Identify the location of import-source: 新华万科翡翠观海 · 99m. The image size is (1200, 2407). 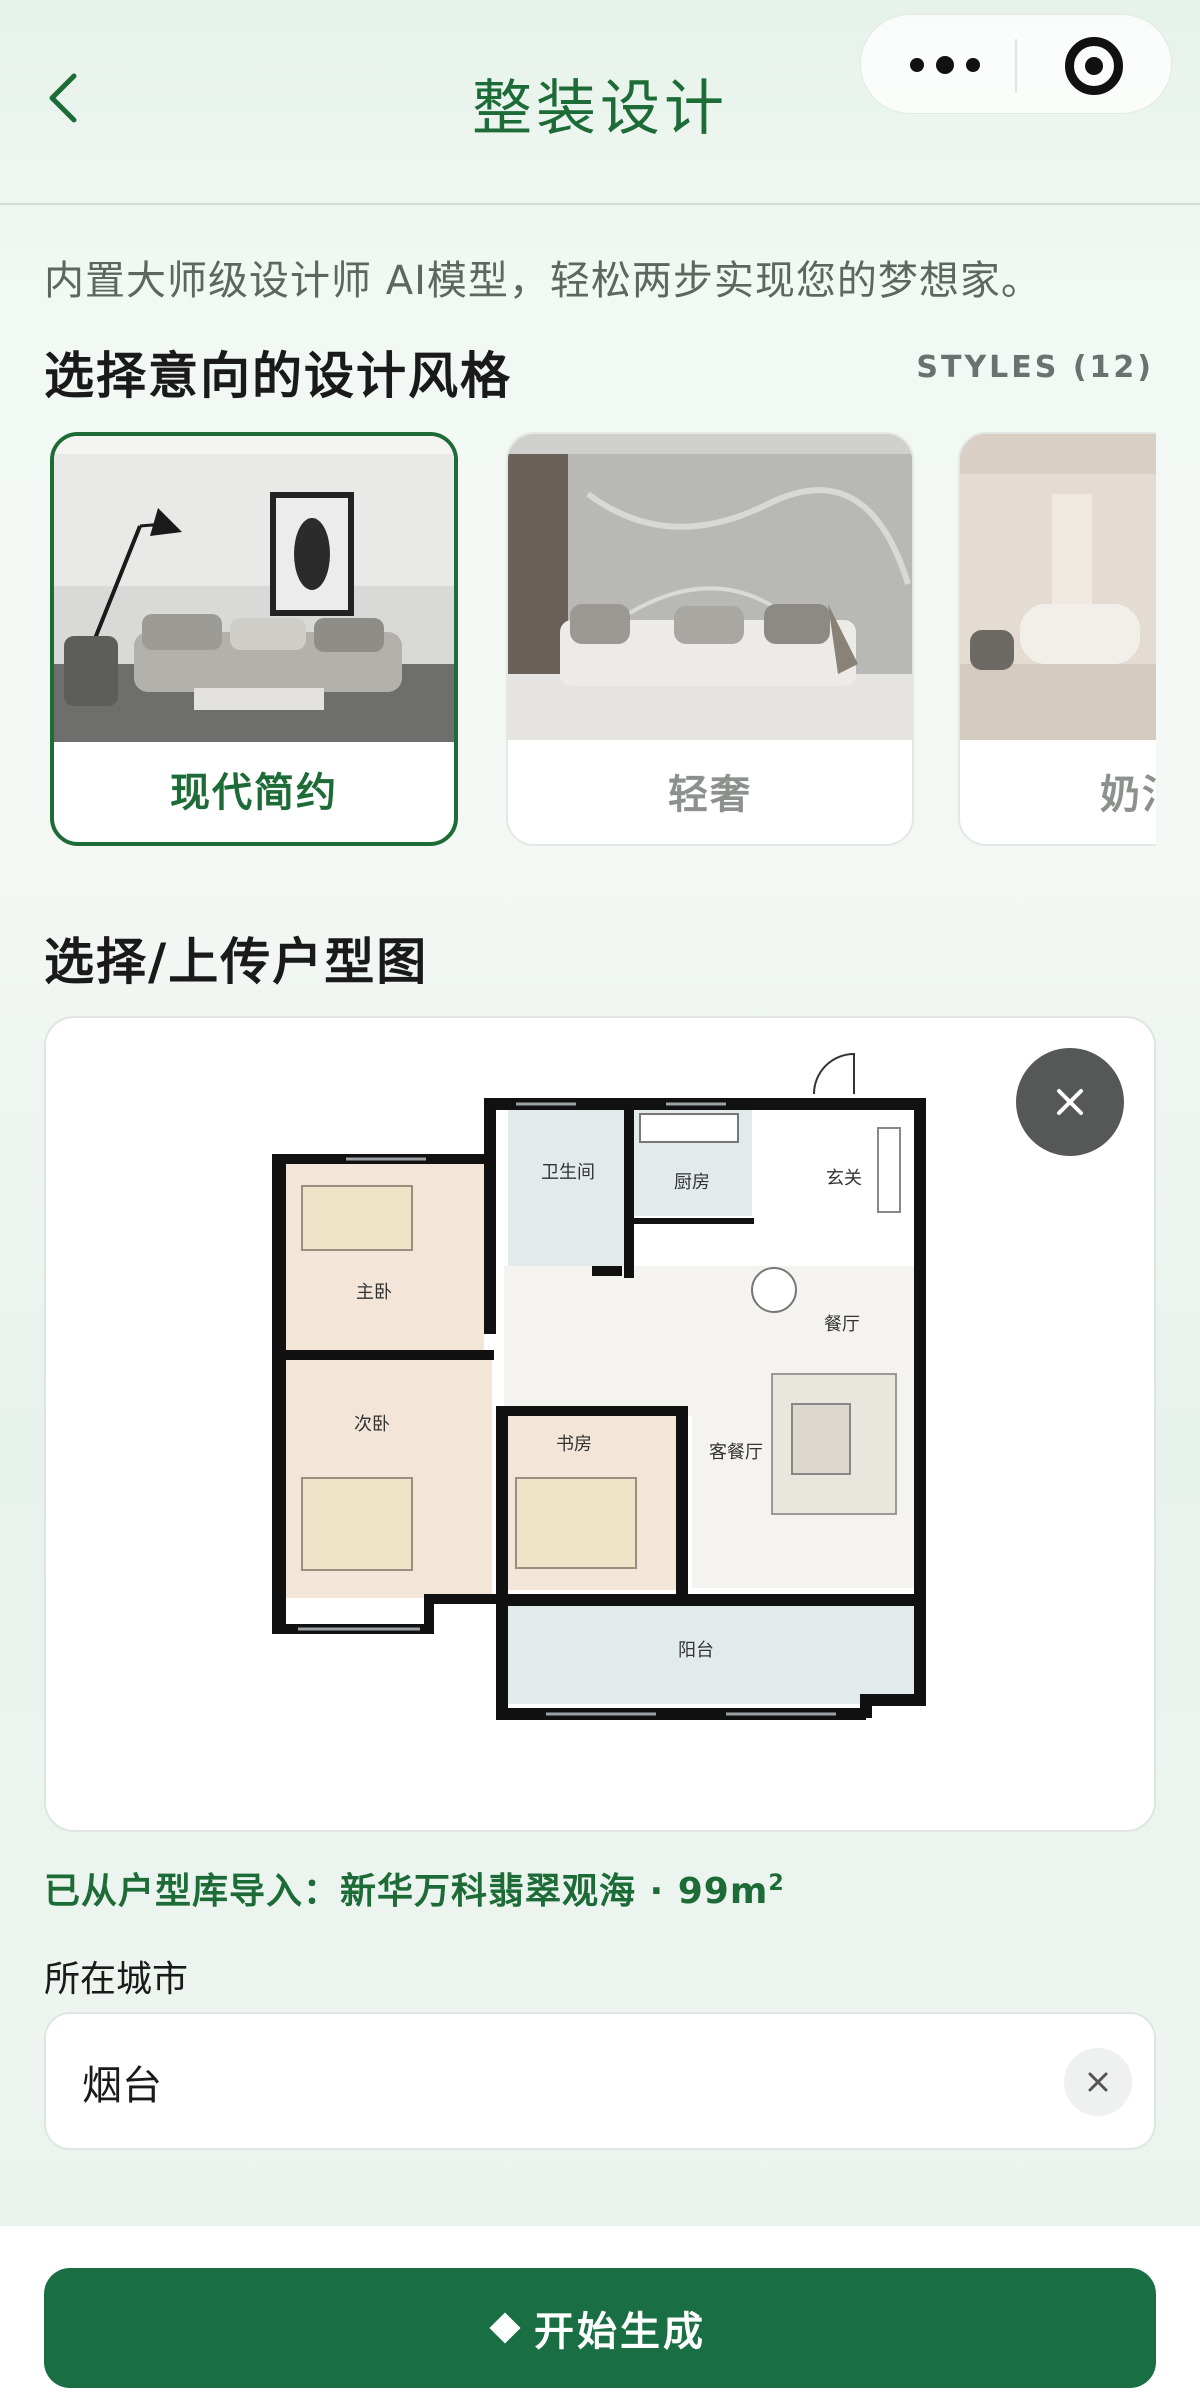
(554, 1891).